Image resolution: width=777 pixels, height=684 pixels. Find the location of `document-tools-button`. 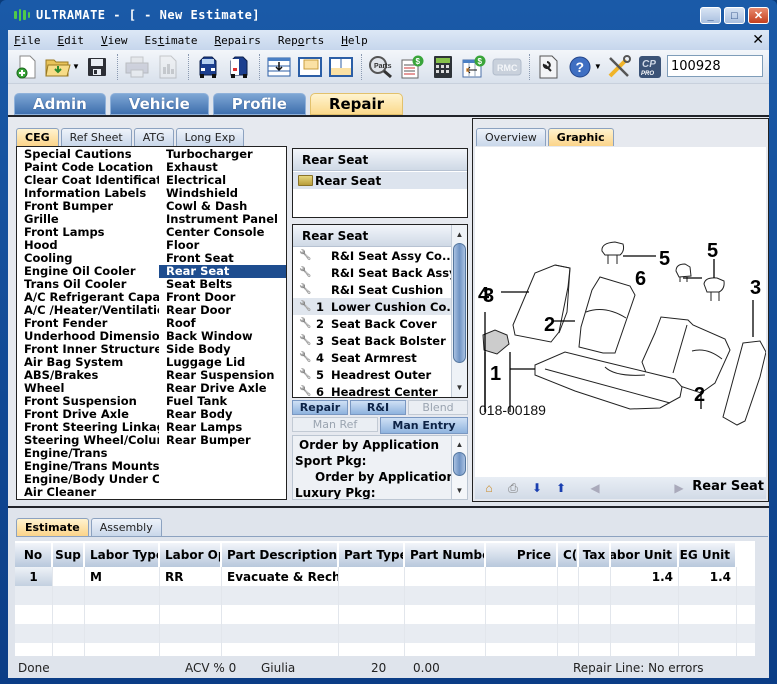

document-tools-button is located at coordinates (549, 67).